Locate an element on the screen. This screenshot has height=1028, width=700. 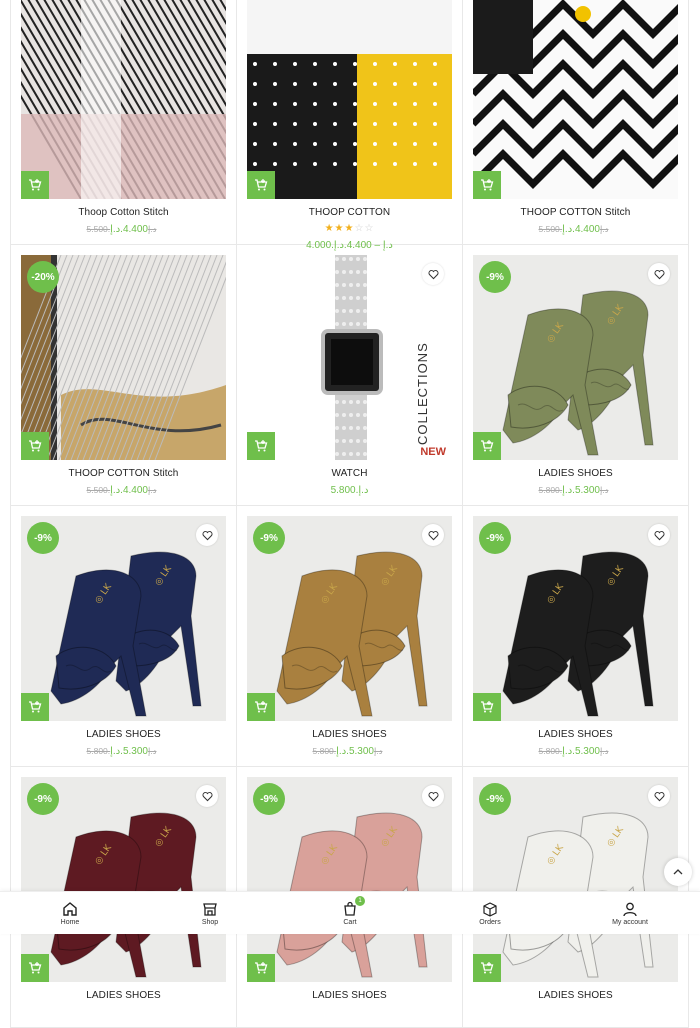
nav-home-label: Home is located at coordinates (70, 922).